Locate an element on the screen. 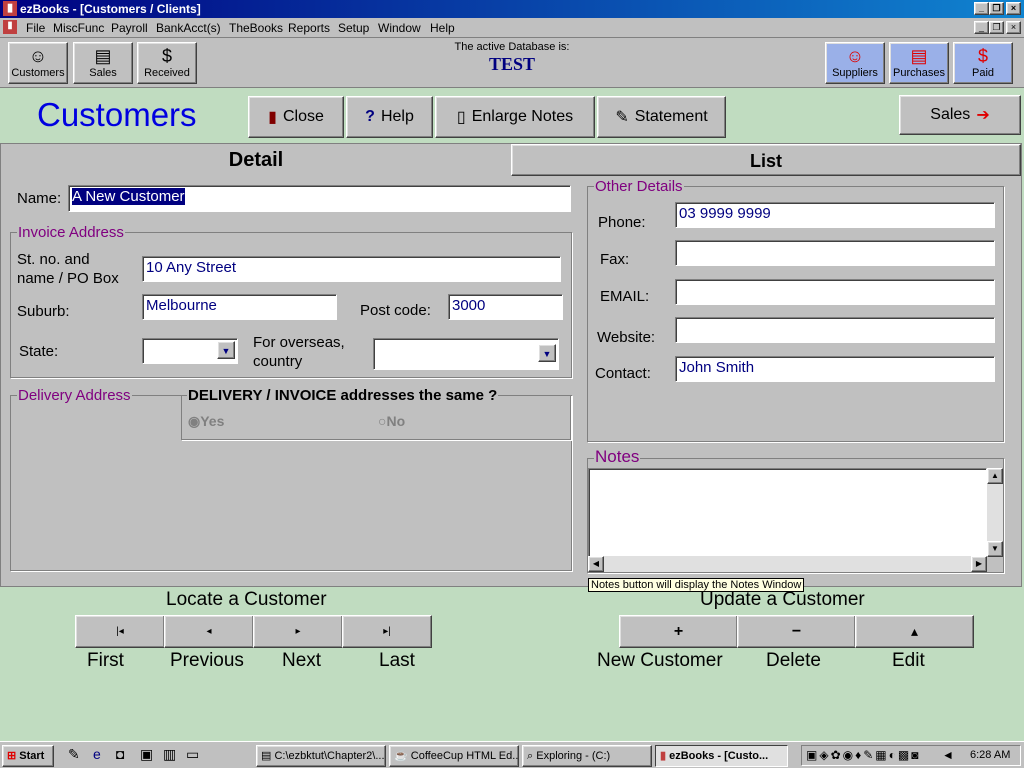 The height and width of the screenshot is (768, 1024). suppliers-button: ☺ Suppliers is located at coordinates (855, 63).